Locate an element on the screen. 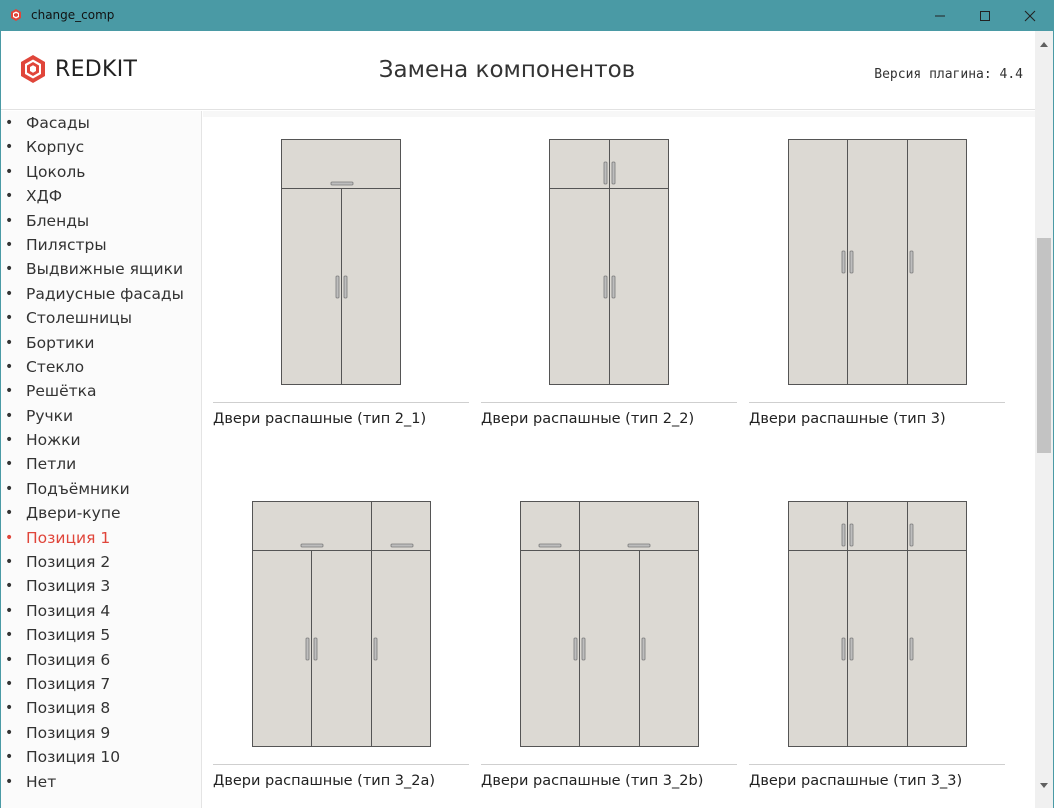  maximize-button is located at coordinates (985, 15).